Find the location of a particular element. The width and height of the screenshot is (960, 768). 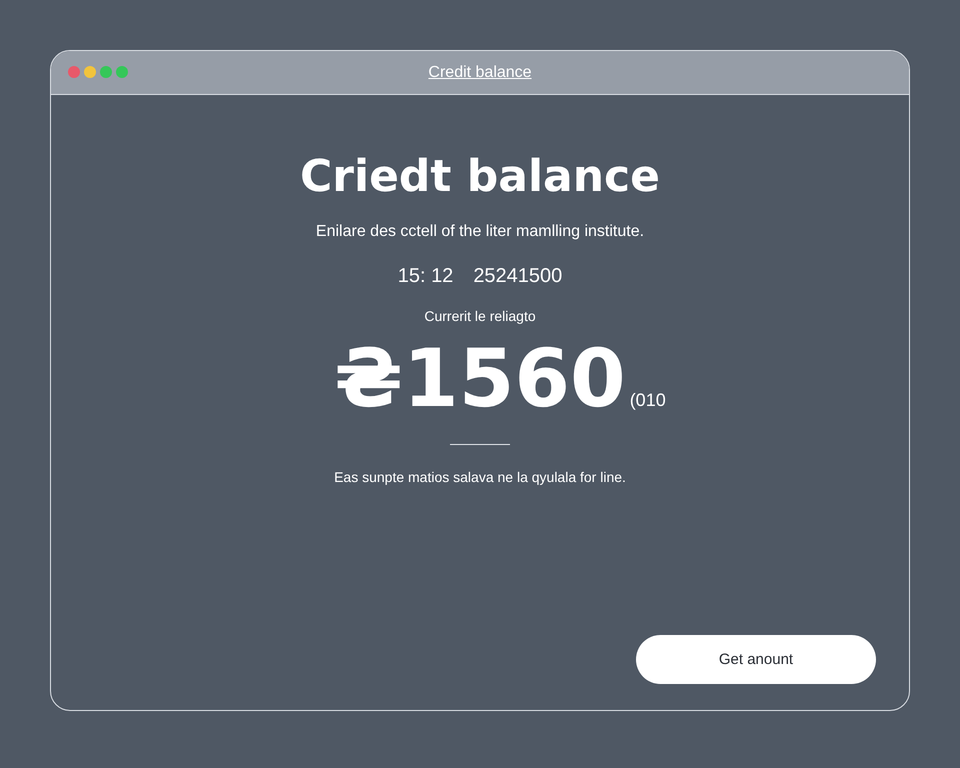

subtitle: Enilare des cctell of the liter mamlling institute. is located at coordinates (480, 232).